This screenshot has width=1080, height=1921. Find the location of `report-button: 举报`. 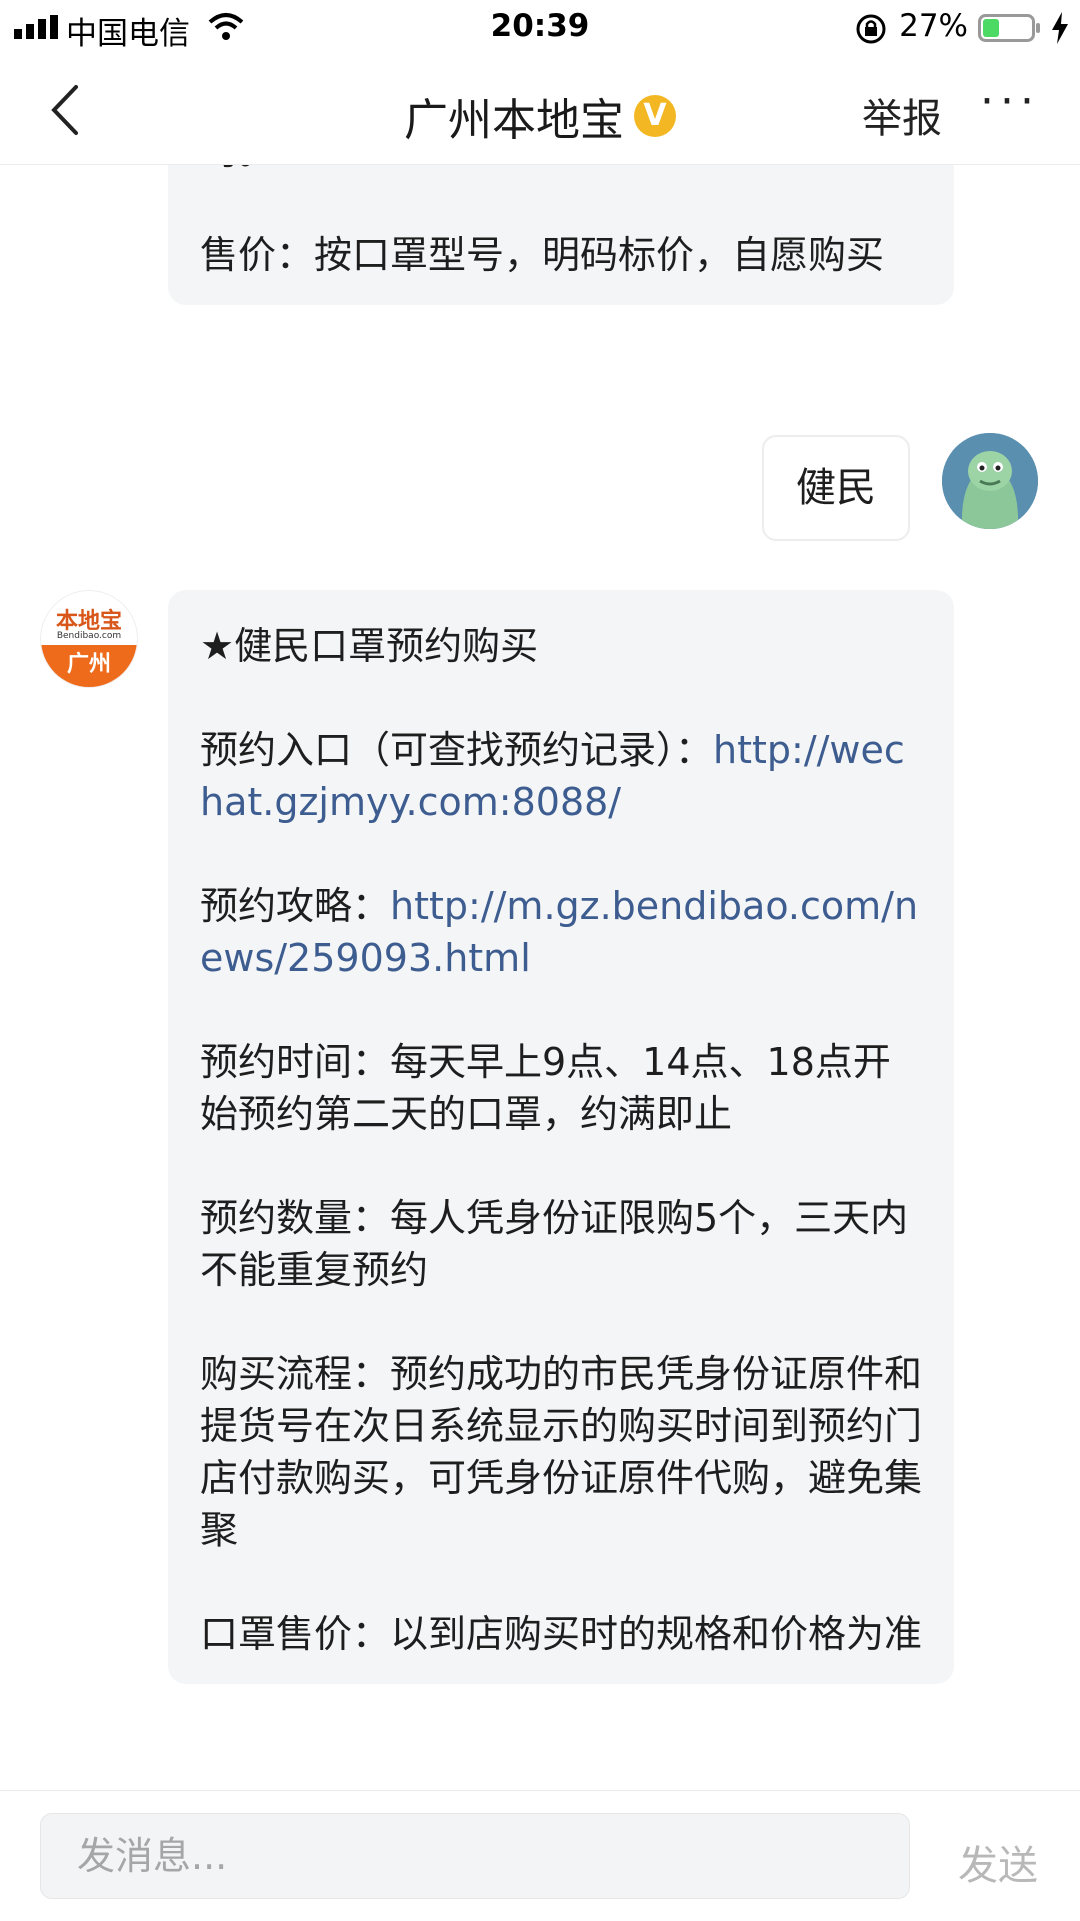

report-button: 举报 is located at coordinates (902, 115).